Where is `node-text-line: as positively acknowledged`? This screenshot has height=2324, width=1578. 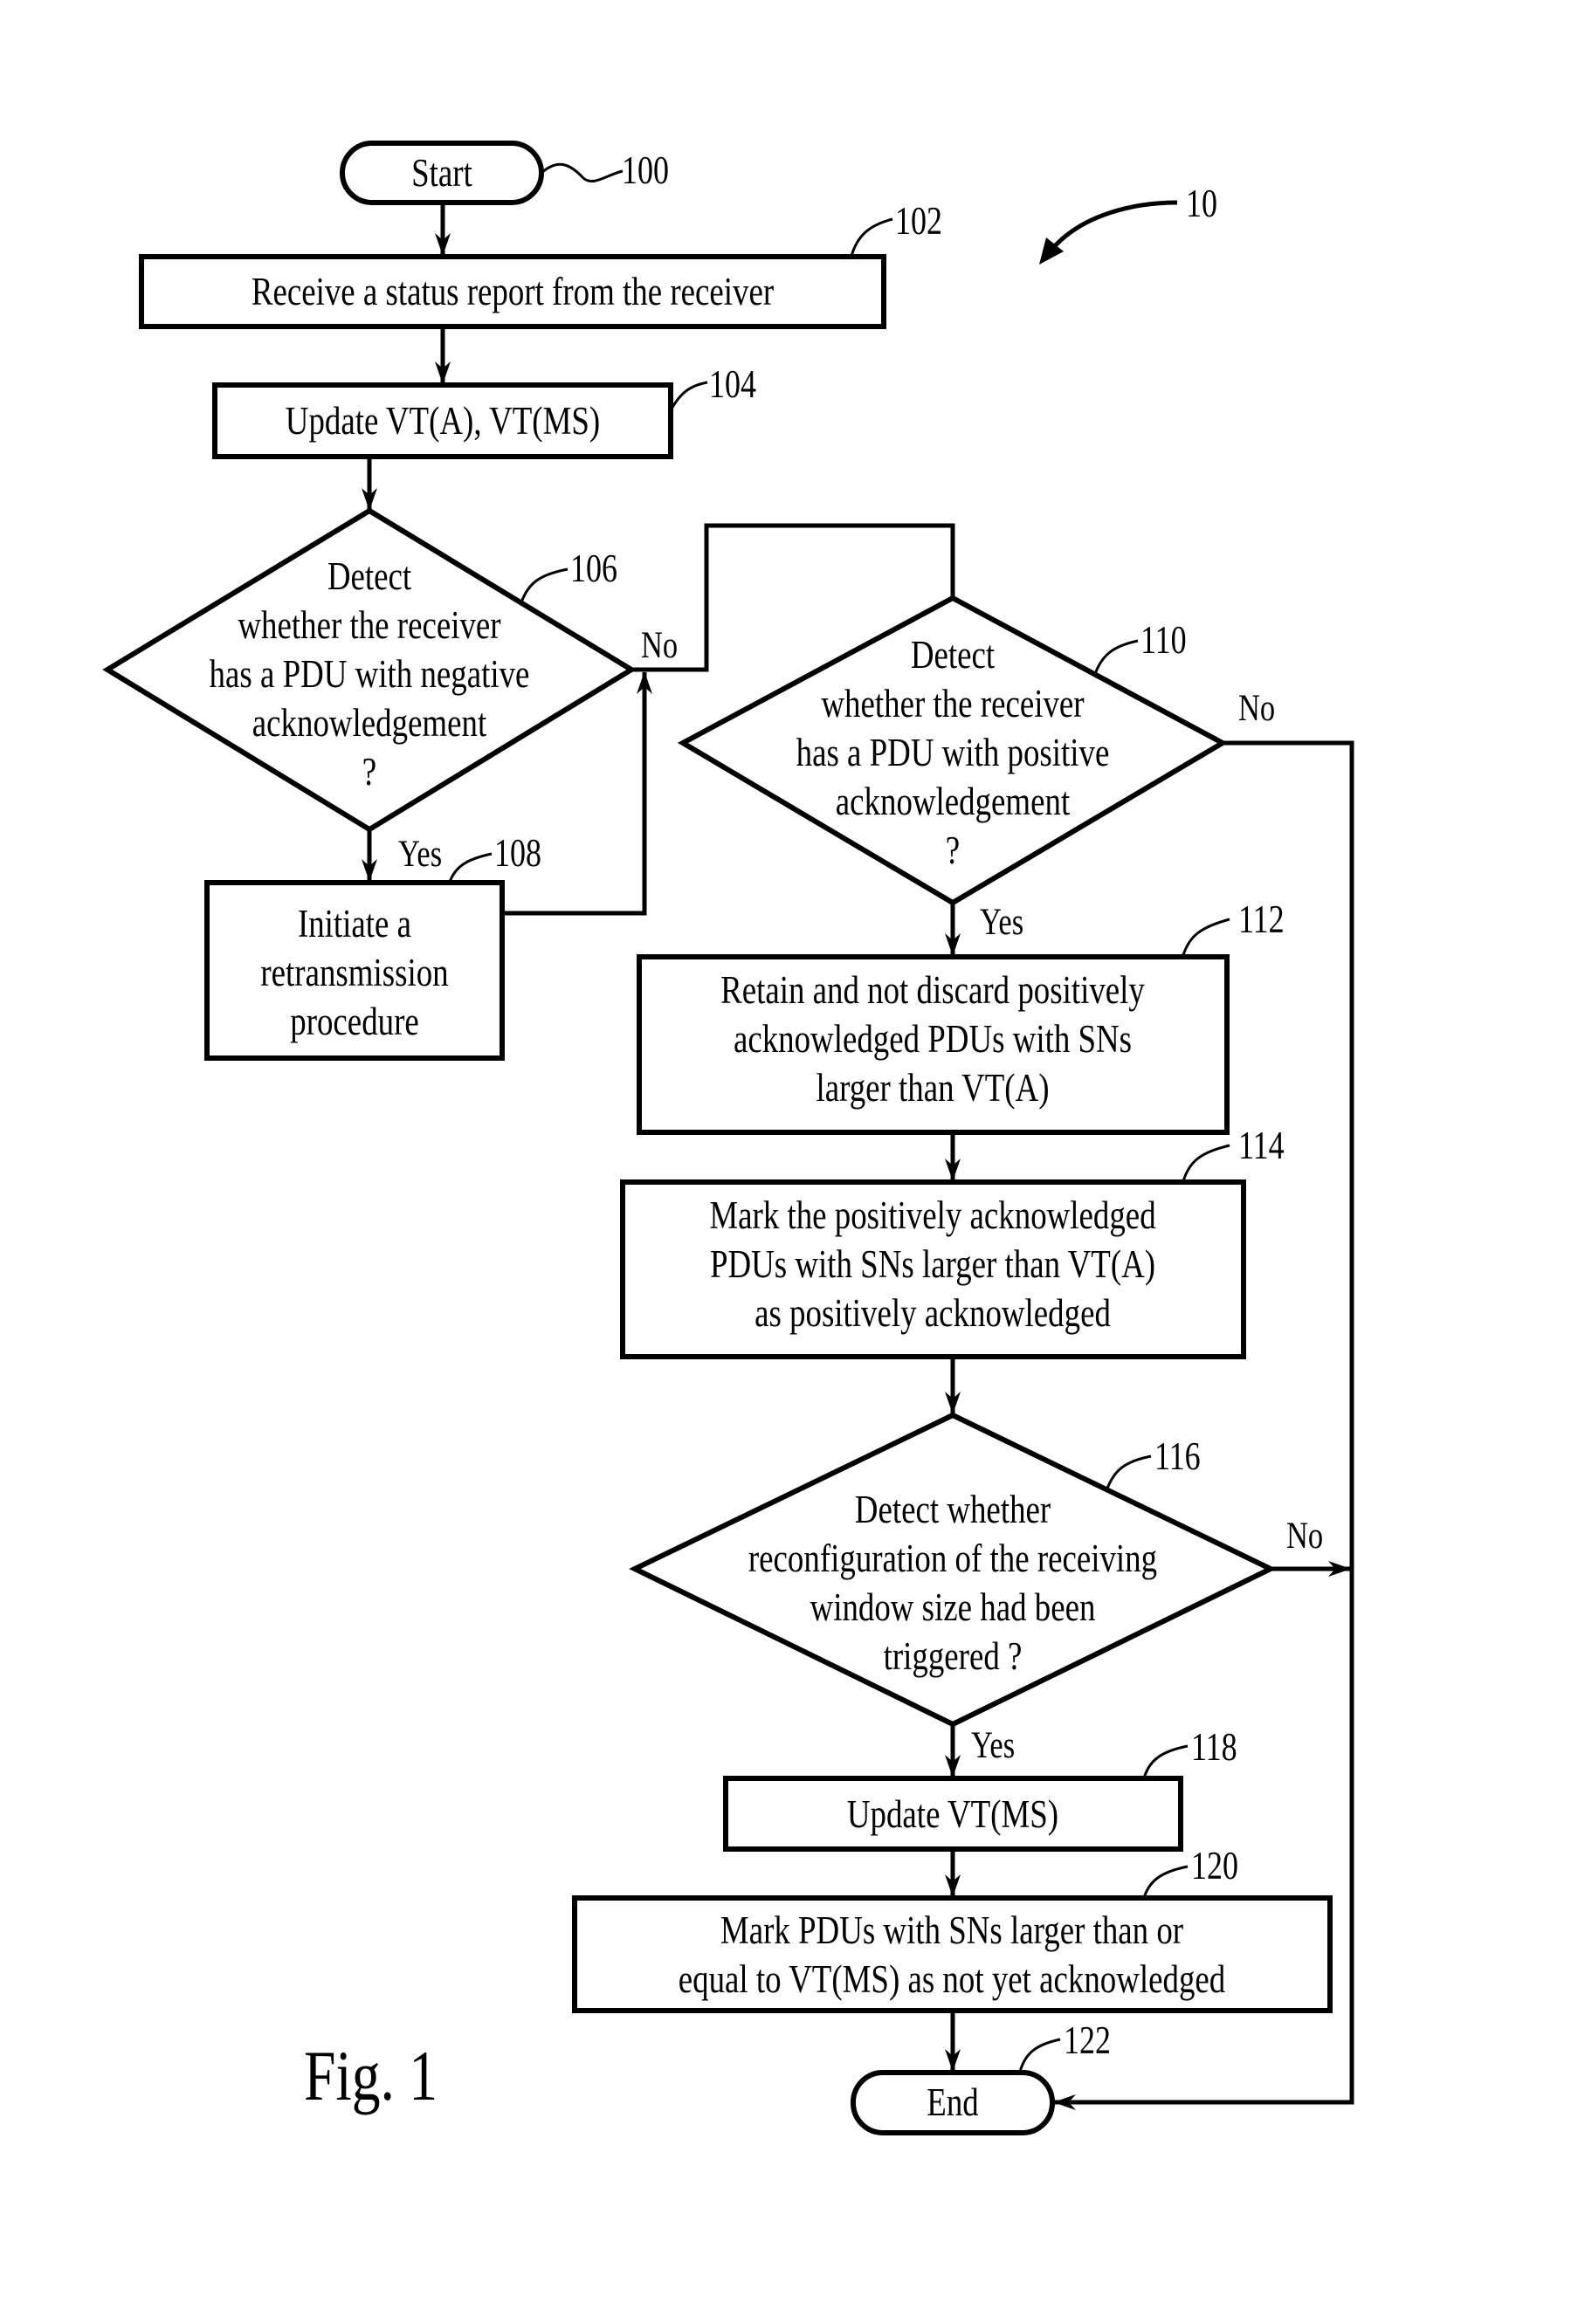
node-text-line: as positively acknowledged is located at coordinates (933, 1313).